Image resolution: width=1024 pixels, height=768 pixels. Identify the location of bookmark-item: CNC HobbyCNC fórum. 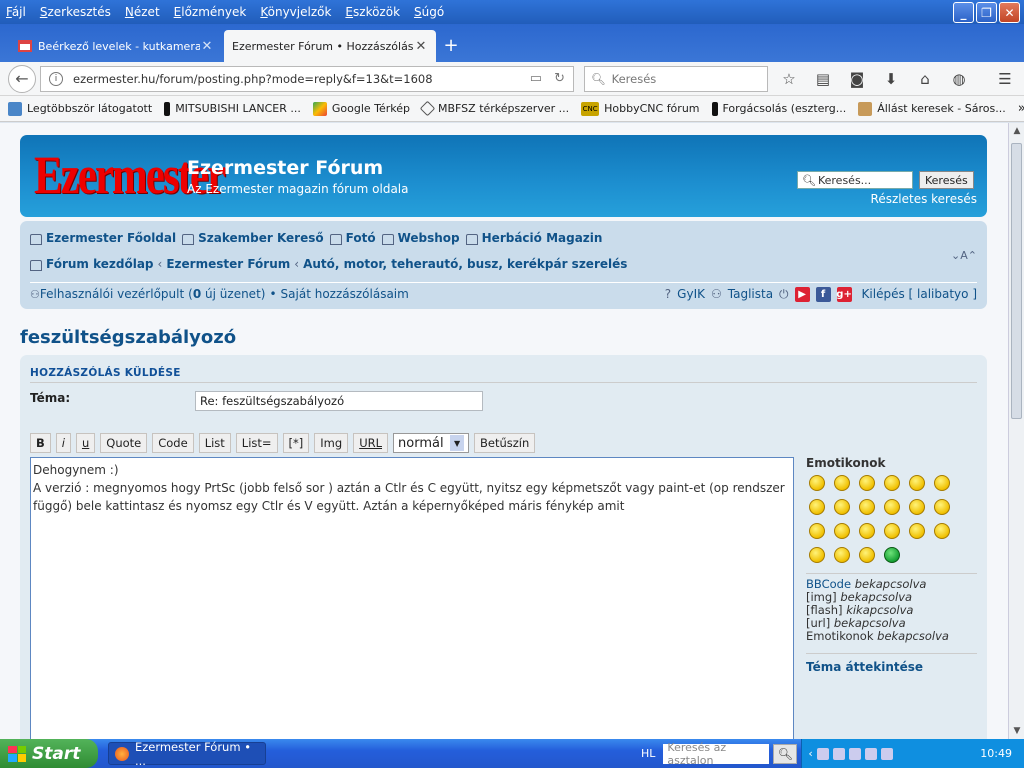
(640, 108).